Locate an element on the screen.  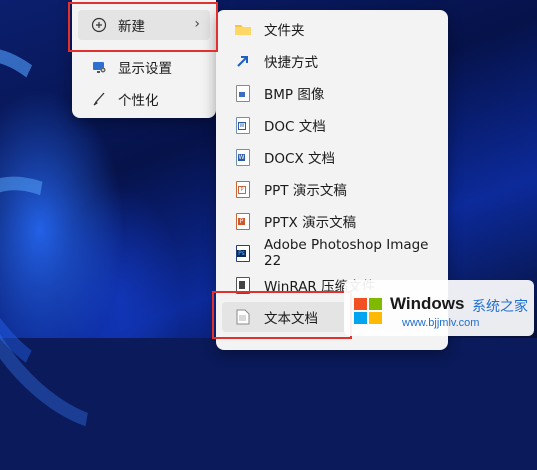
photoshop-file-icon: Ps is located at coordinates (243, 253).